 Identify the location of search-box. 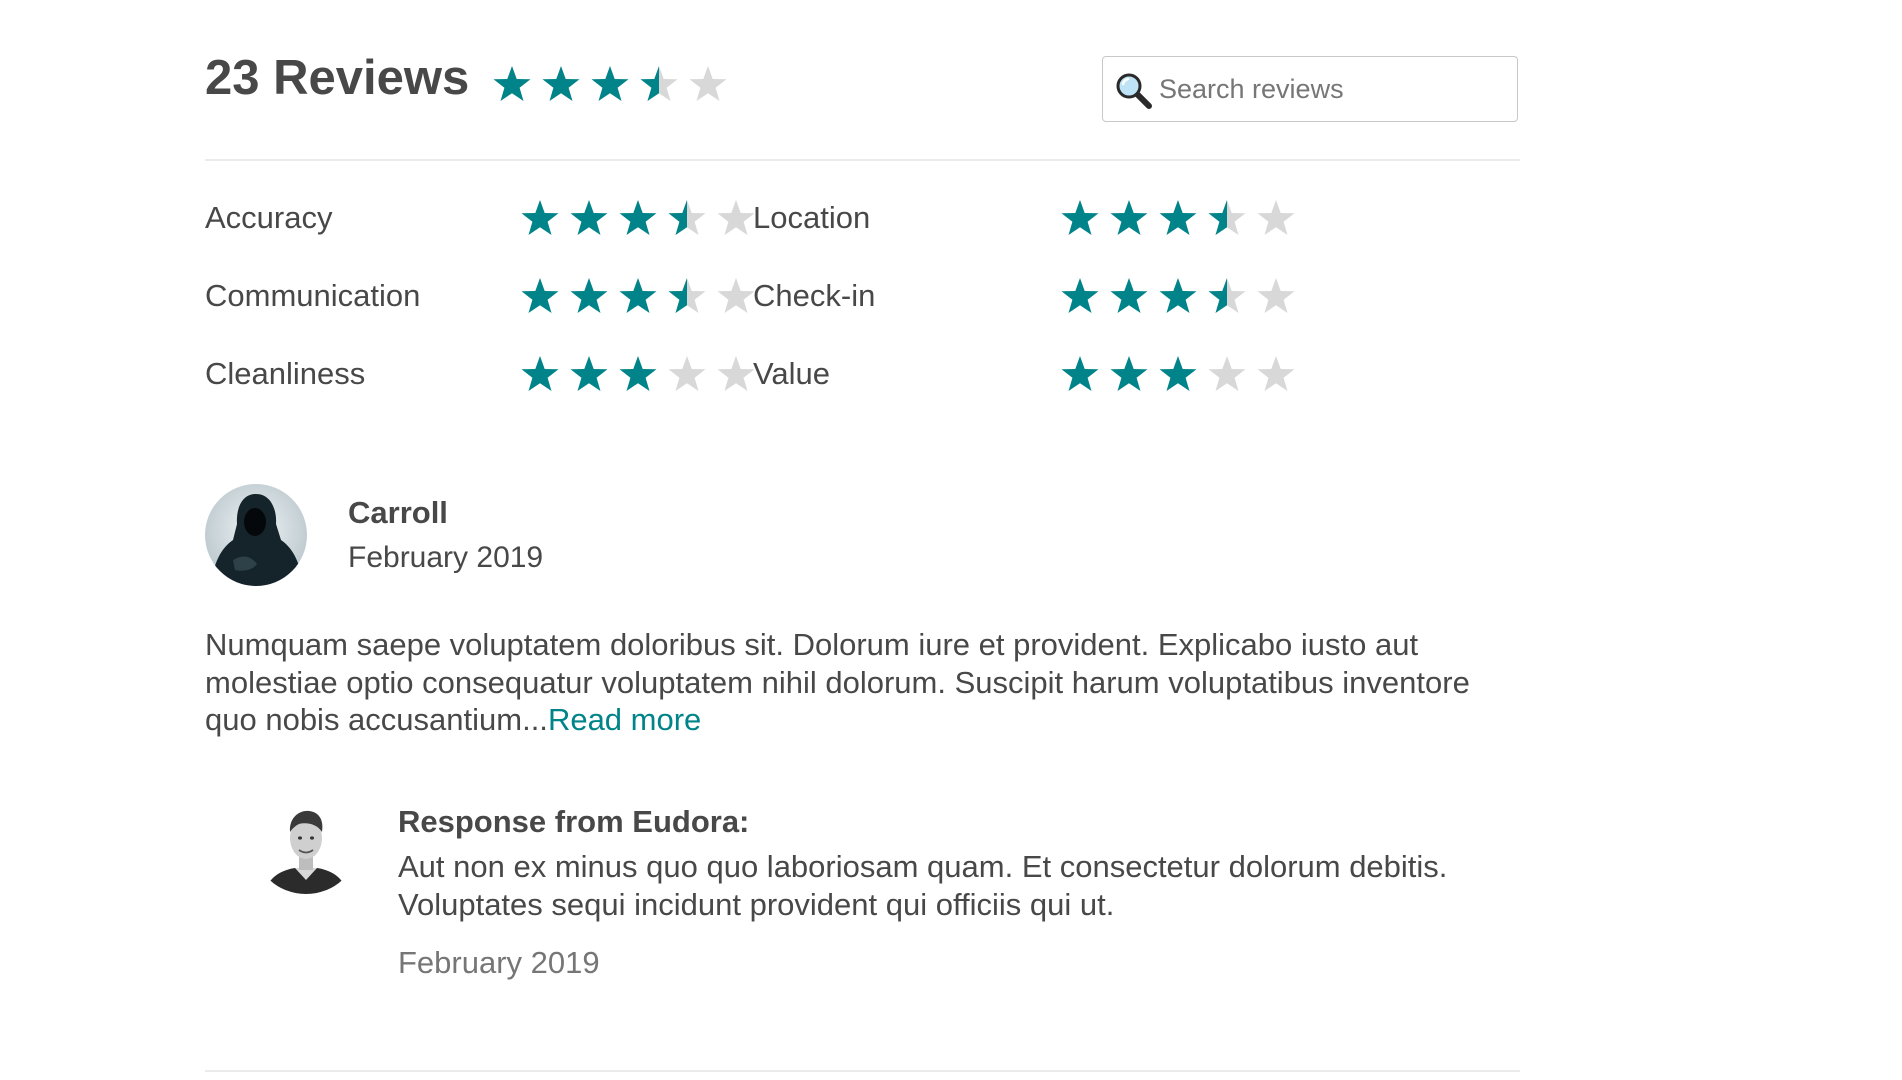
(1310, 89).